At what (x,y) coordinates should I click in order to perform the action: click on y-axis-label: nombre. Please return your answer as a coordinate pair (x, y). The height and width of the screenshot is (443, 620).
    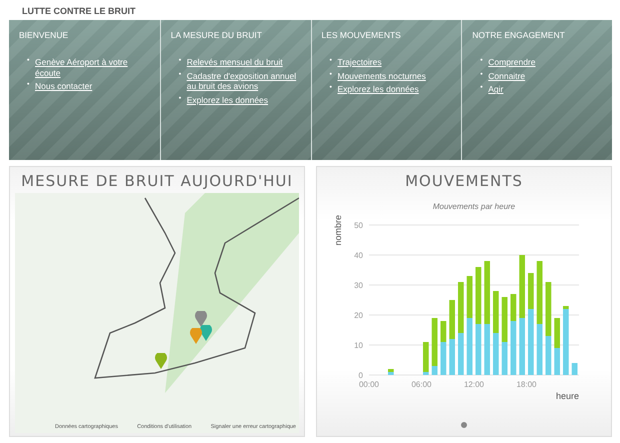
    Looking at the image, I should click on (338, 230).